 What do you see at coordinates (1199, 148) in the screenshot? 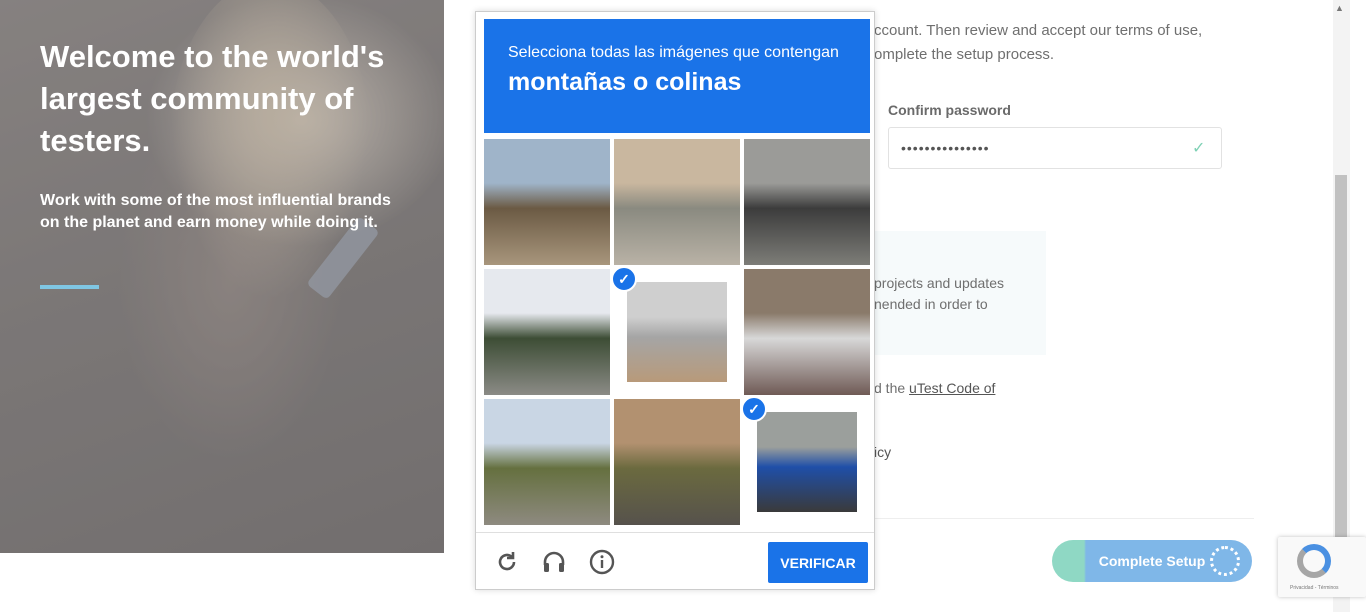
I see `password-valid-check-icon: ✓` at bounding box center [1199, 148].